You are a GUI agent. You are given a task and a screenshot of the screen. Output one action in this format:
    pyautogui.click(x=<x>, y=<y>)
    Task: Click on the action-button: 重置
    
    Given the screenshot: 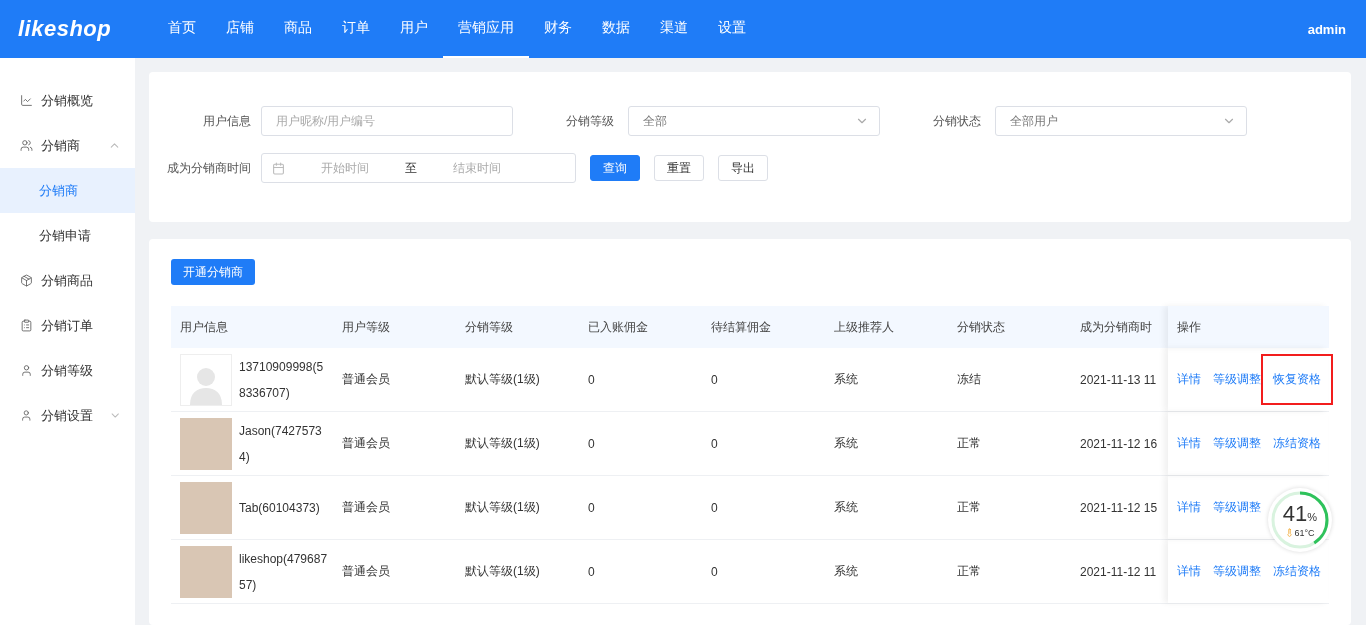 What is the action you would take?
    pyautogui.click(x=679, y=168)
    